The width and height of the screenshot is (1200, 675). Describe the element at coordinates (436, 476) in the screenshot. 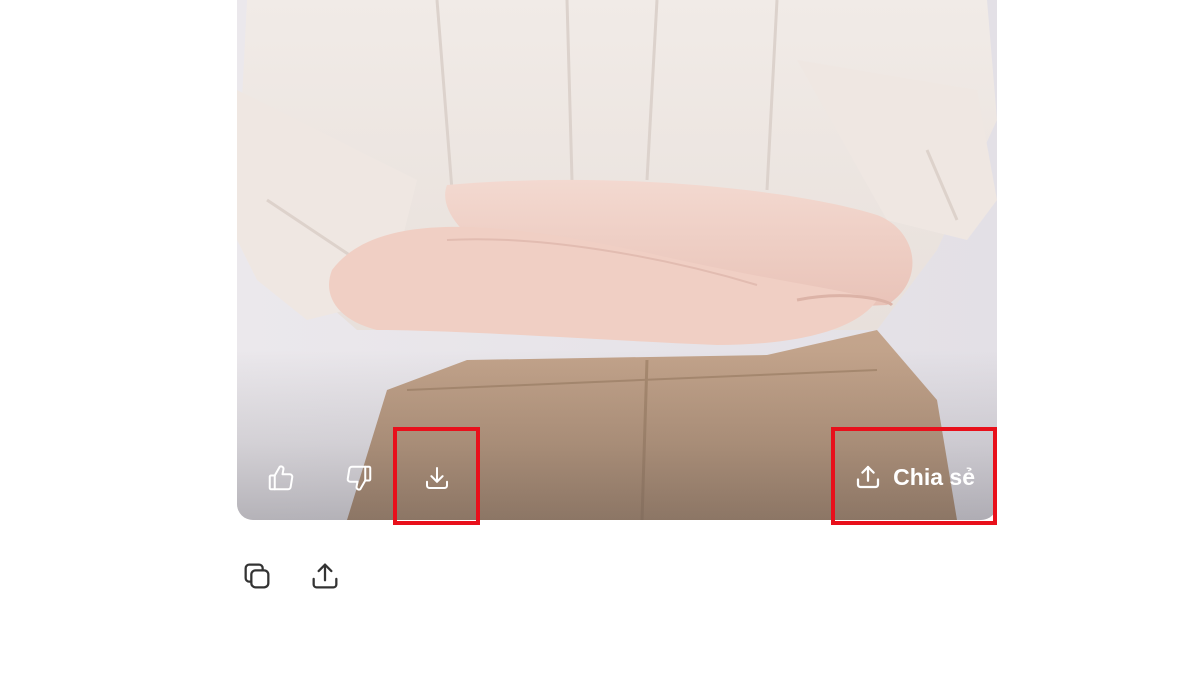

I see `download-highlight-box` at that location.